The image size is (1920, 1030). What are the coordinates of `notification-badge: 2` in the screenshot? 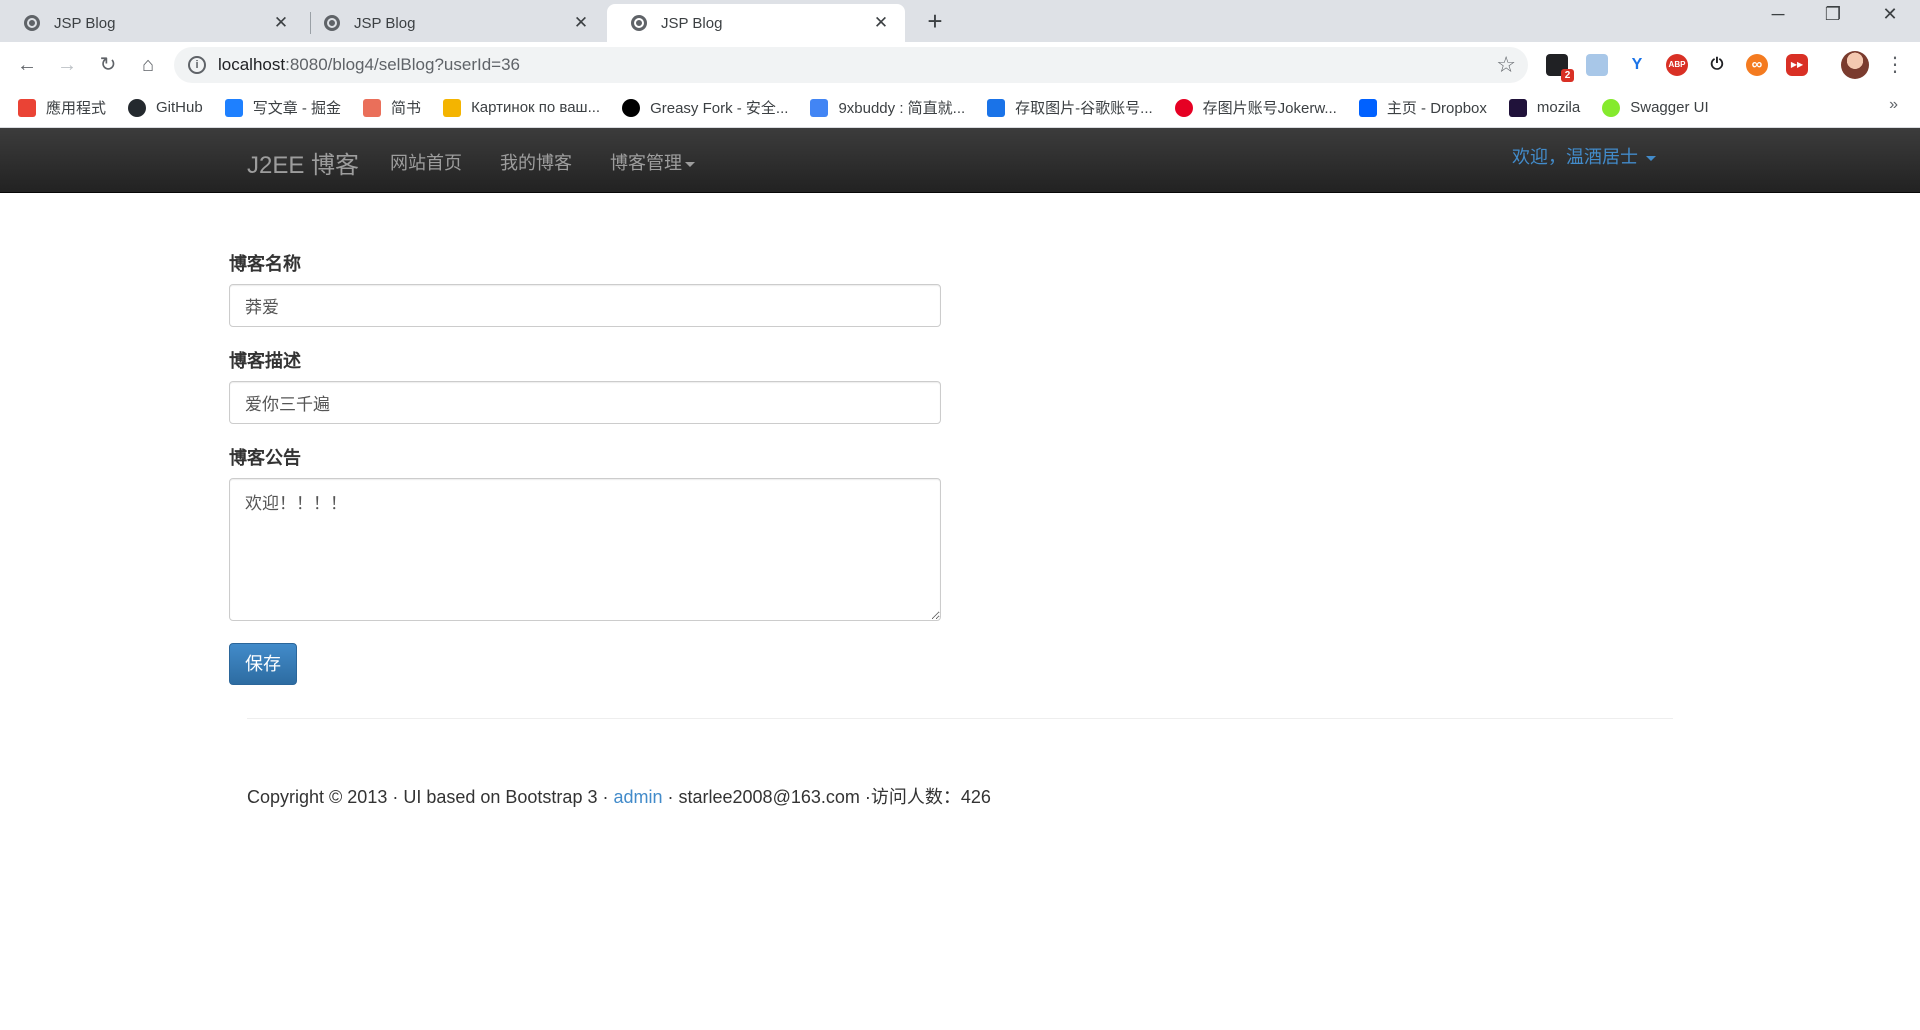 It's located at (1567, 75).